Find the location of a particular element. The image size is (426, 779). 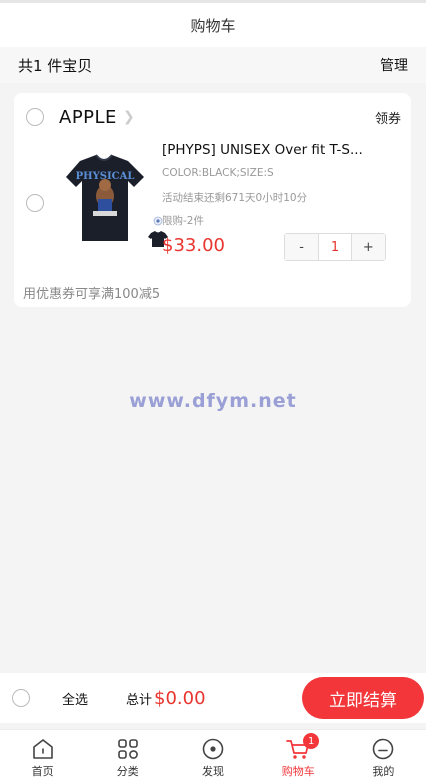

increase-quantity-button: + is located at coordinates (368, 247).